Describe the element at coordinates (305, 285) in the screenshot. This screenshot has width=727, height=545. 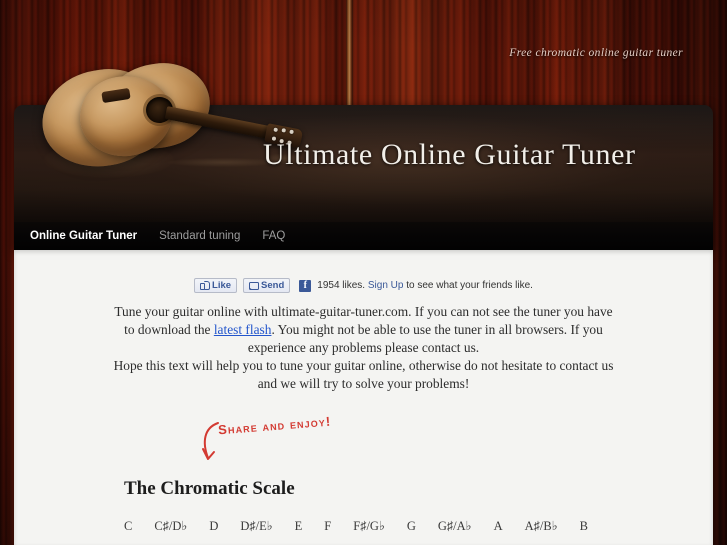
I see `facebook-logo-icon: f` at that location.